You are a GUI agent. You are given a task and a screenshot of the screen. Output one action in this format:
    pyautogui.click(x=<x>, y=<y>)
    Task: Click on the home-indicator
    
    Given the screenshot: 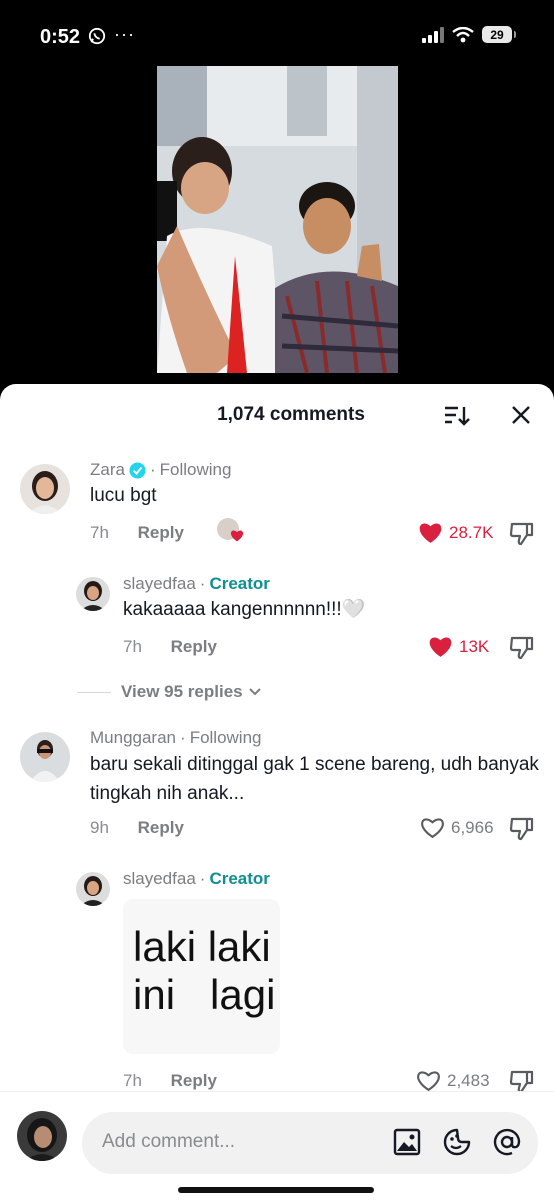 What is the action you would take?
    pyautogui.click(x=276, y=1190)
    